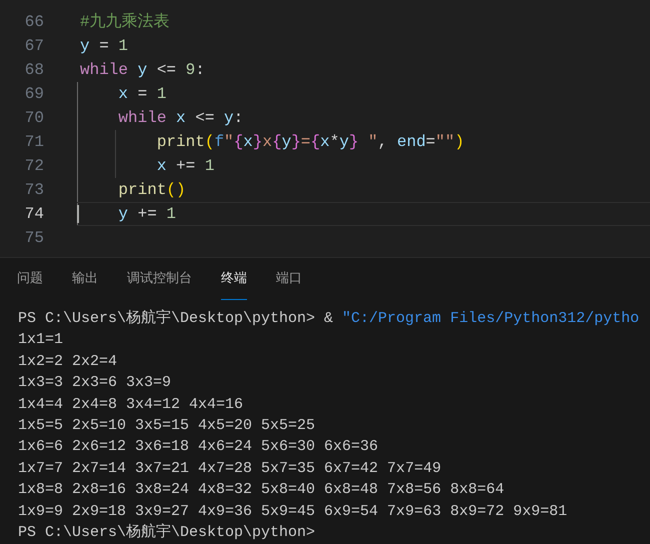 This screenshot has width=650, height=544. What do you see at coordinates (131, 404) in the screenshot?
I see `terminal-line: 1x4=4 2x4=8 3x4=12 4x4=16` at bounding box center [131, 404].